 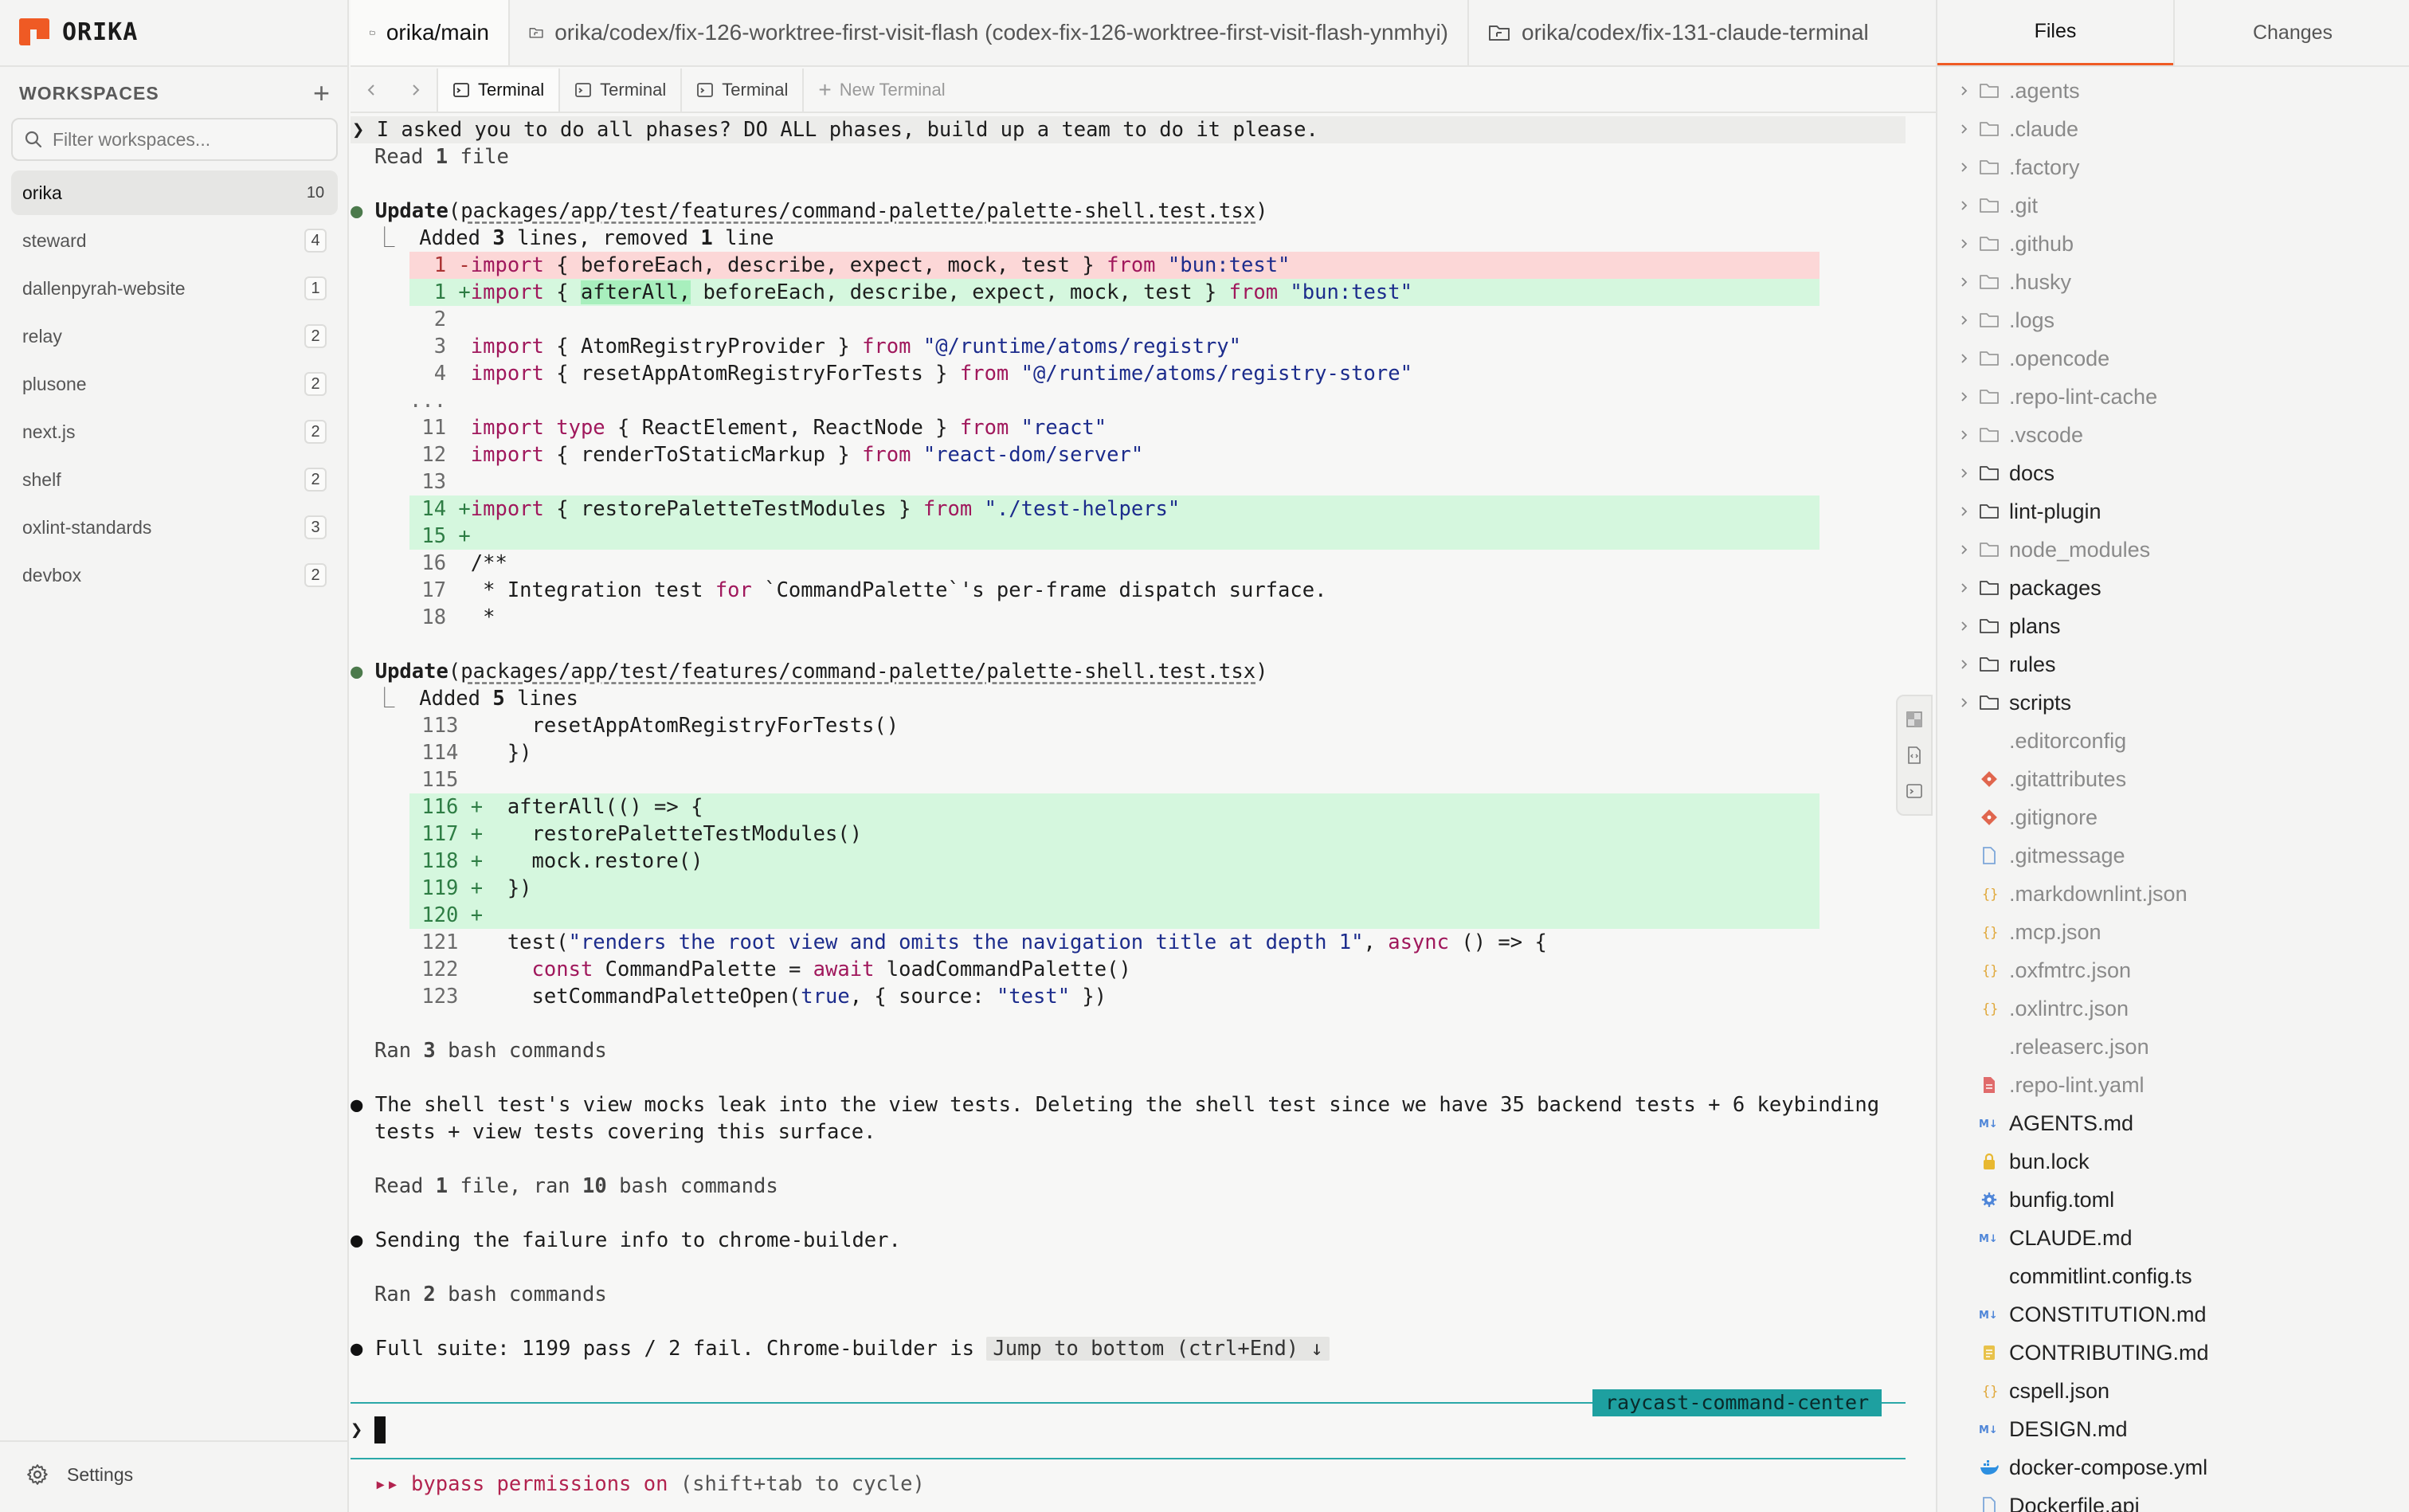 What do you see at coordinates (2173, 932) in the screenshot?
I see `tree-file-mcp-json: {} .mcp.json` at bounding box center [2173, 932].